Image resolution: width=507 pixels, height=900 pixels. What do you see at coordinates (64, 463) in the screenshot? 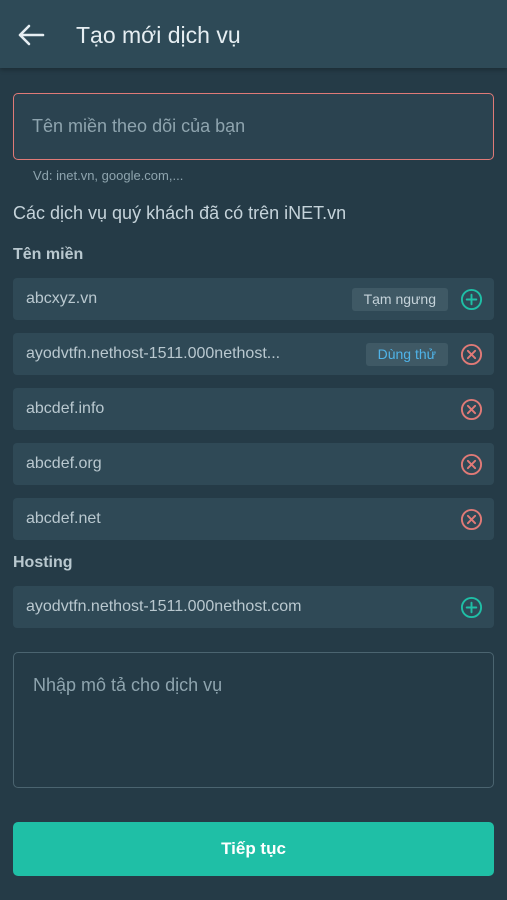
I see `domain-name: abcdef.org` at bounding box center [64, 463].